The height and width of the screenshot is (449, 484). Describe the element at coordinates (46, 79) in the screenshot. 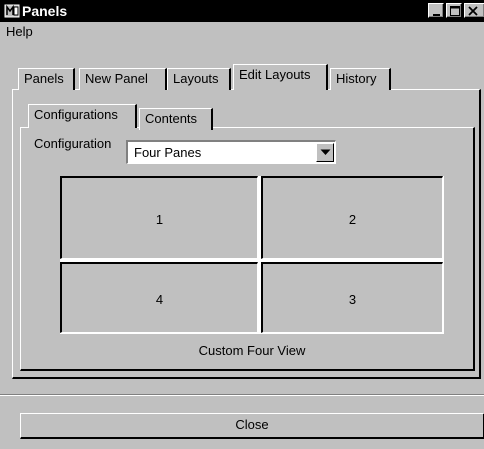

I see `tab-panels: Panels` at that location.